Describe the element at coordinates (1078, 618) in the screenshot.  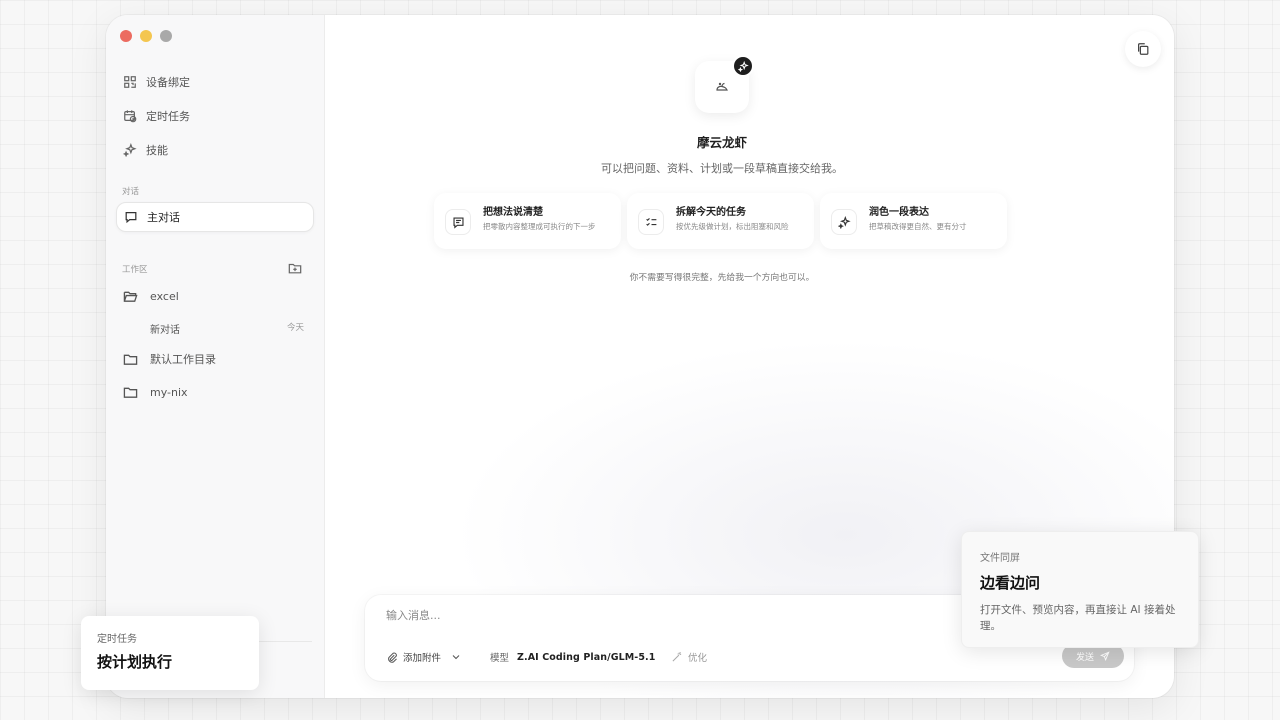
I see `callout-desc: 打开文件、预览内容，再直接让 AI 接着处理。` at that location.